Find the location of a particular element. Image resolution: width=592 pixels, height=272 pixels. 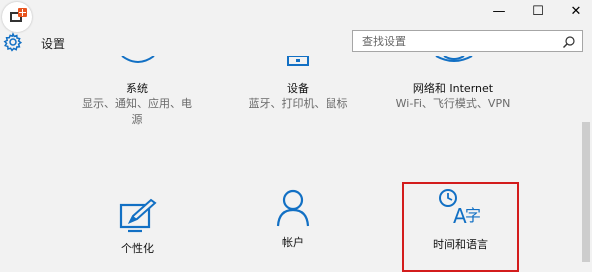

tile-desc-line: 蓝牙、打印机、鼠标 is located at coordinates (298, 103).